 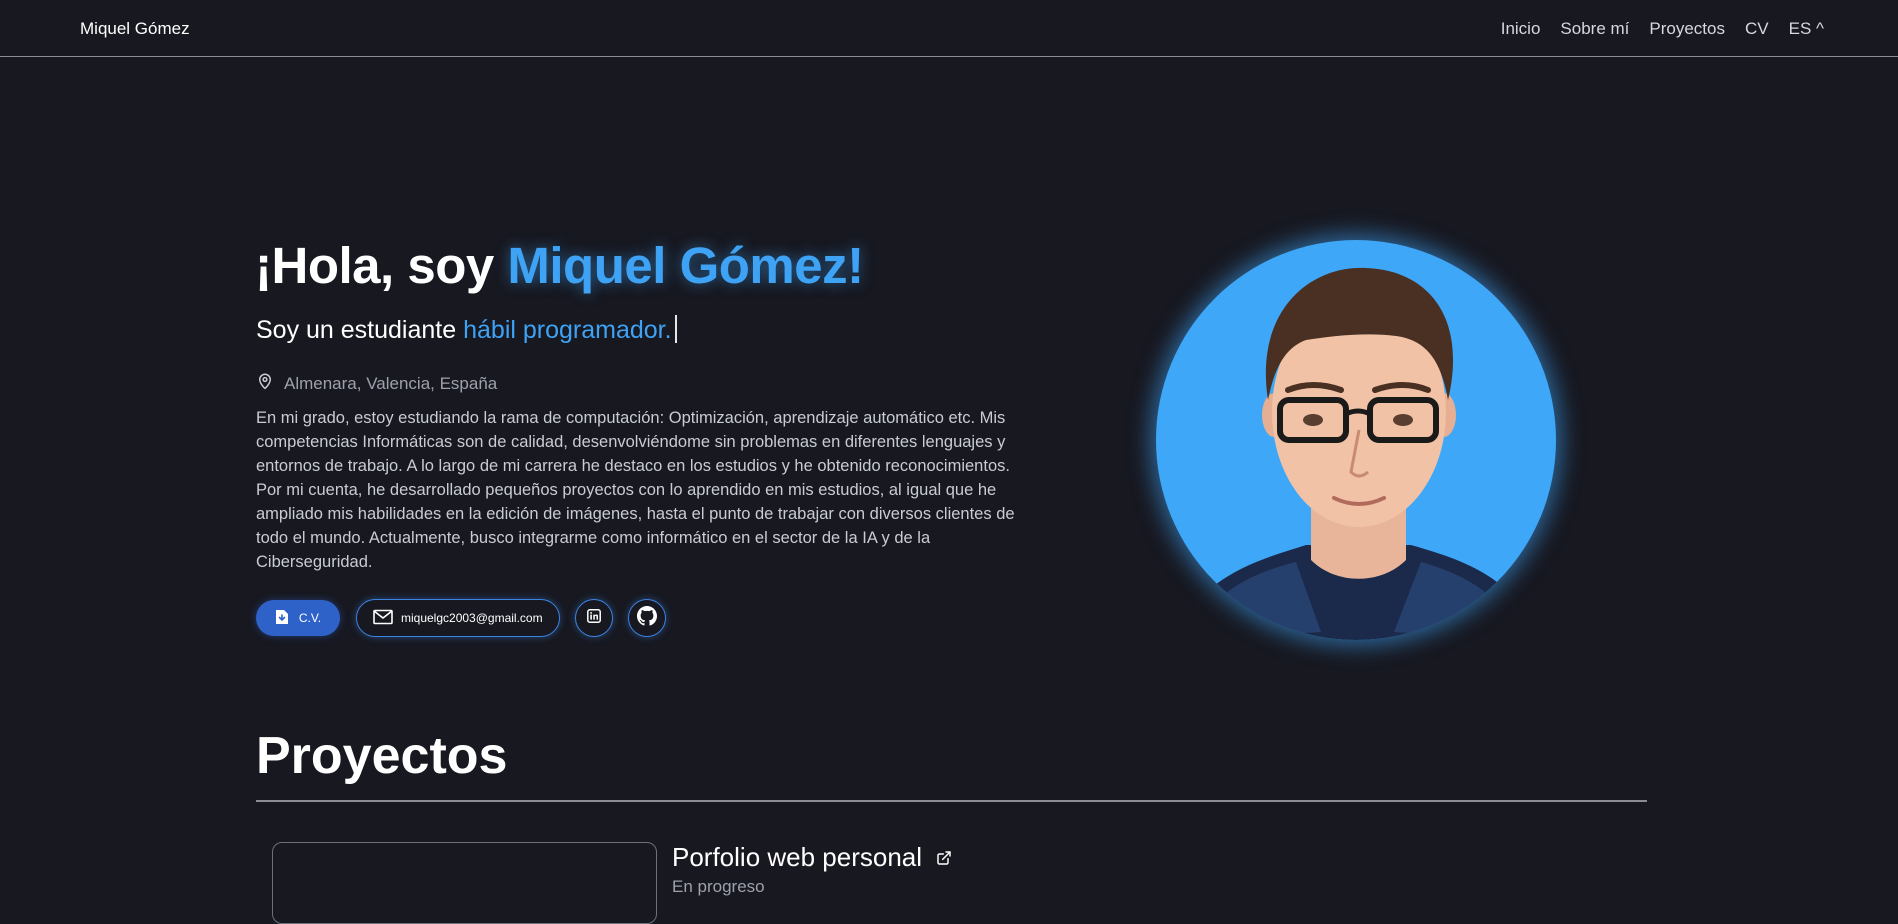 I want to click on email-button: miquelgc2003@gmail.com, so click(x=458, y=618).